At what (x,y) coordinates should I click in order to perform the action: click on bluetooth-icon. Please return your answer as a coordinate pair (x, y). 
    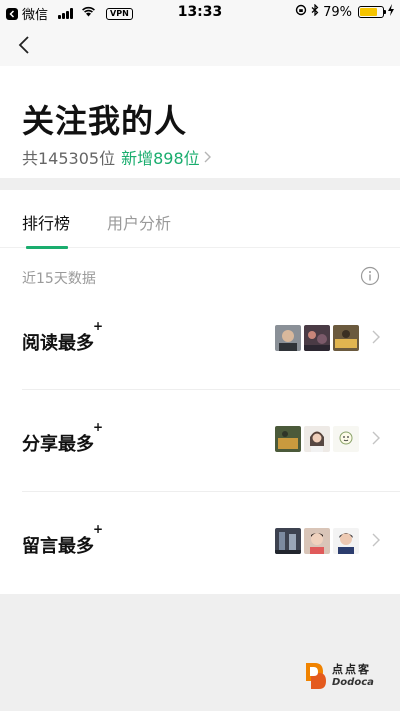
    Looking at the image, I should click on (315, 11).